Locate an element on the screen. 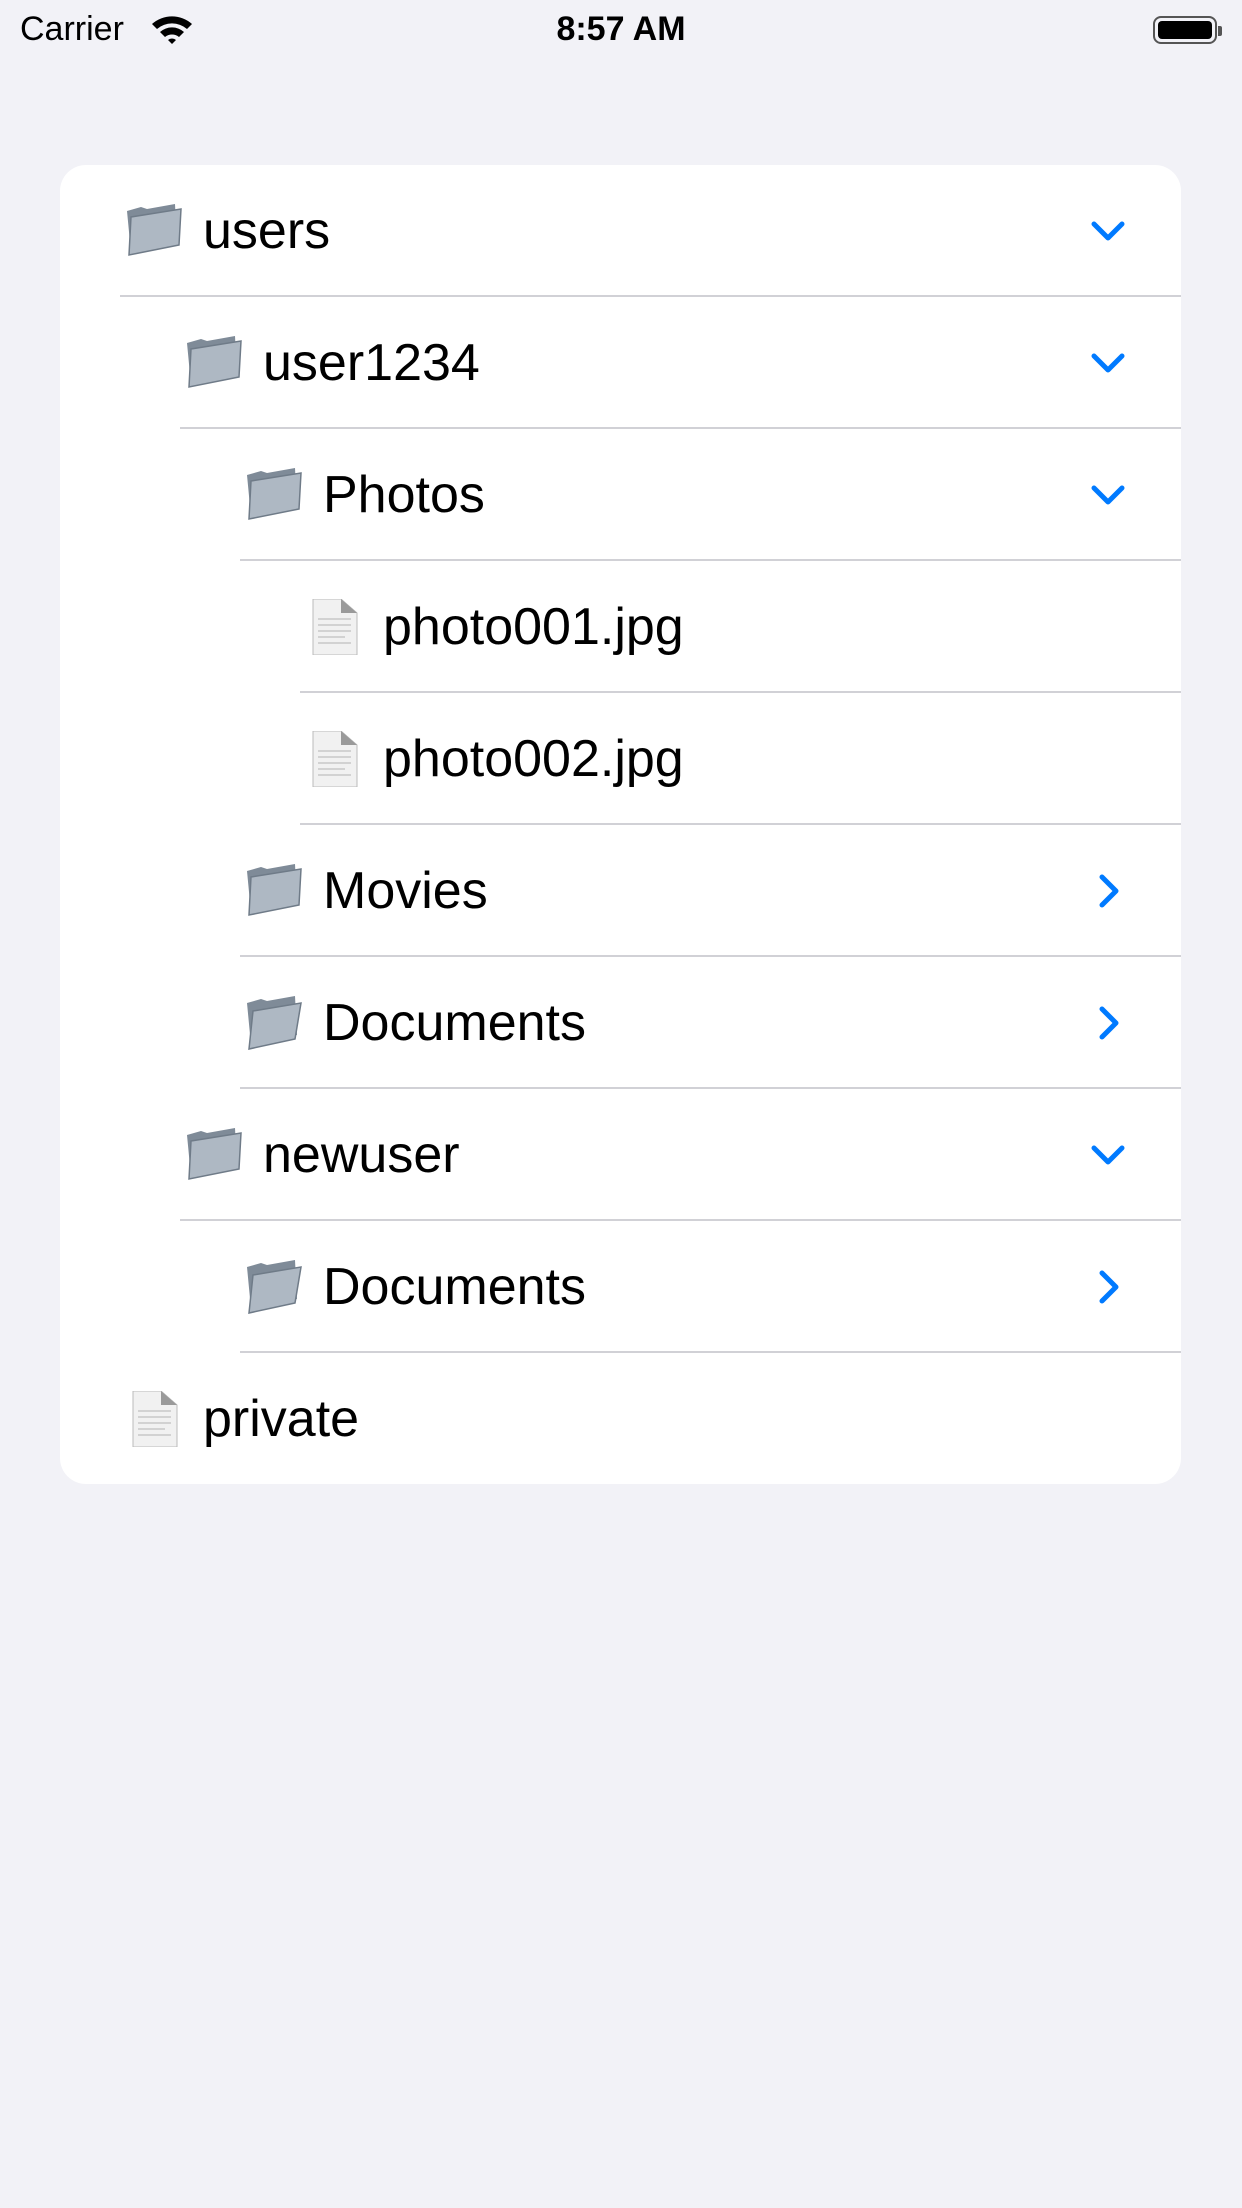  tree-row-label: Photos is located at coordinates (404, 495).